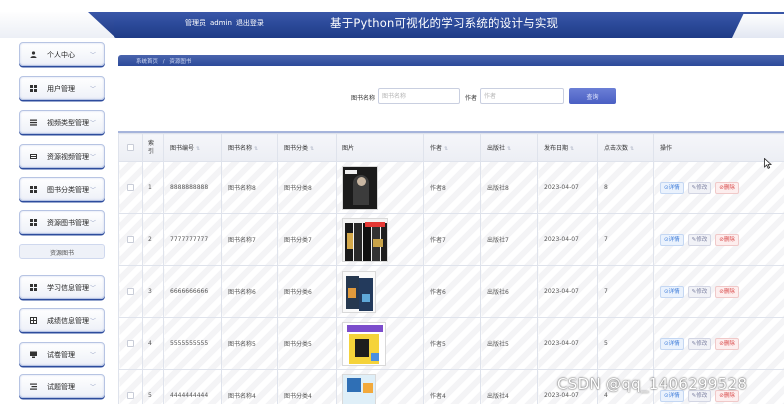  Describe the element at coordinates (68, 223) in the screenshot. I see `sidebar-item-label: 资源图书管理` at that location.